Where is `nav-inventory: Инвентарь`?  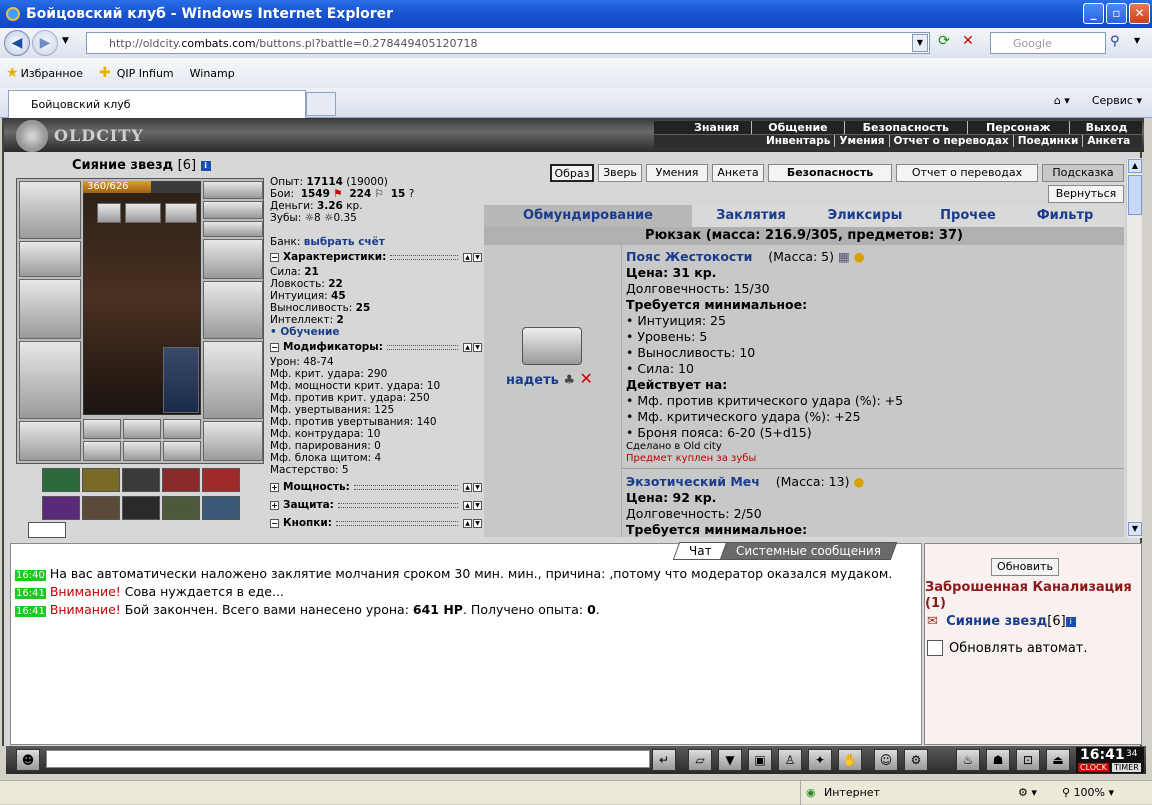
nav-inventory: Инвентарь is located at coordinates (799, 141).